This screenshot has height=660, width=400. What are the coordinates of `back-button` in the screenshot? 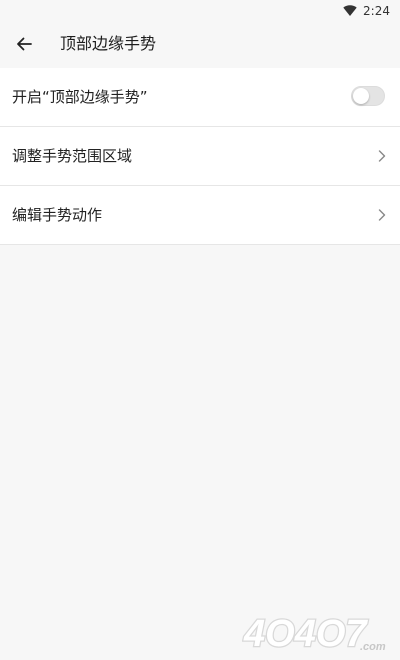 It's located at (24, 44).